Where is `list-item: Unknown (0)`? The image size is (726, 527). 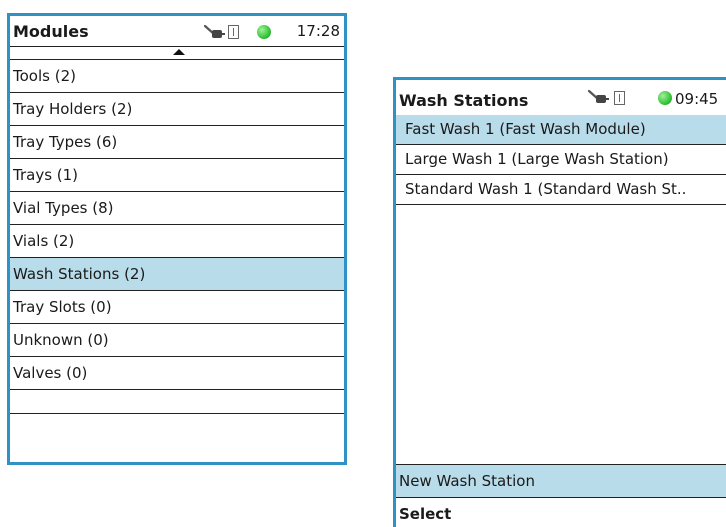
list-item: Unknown (0) is located at coordinates (177, 340).